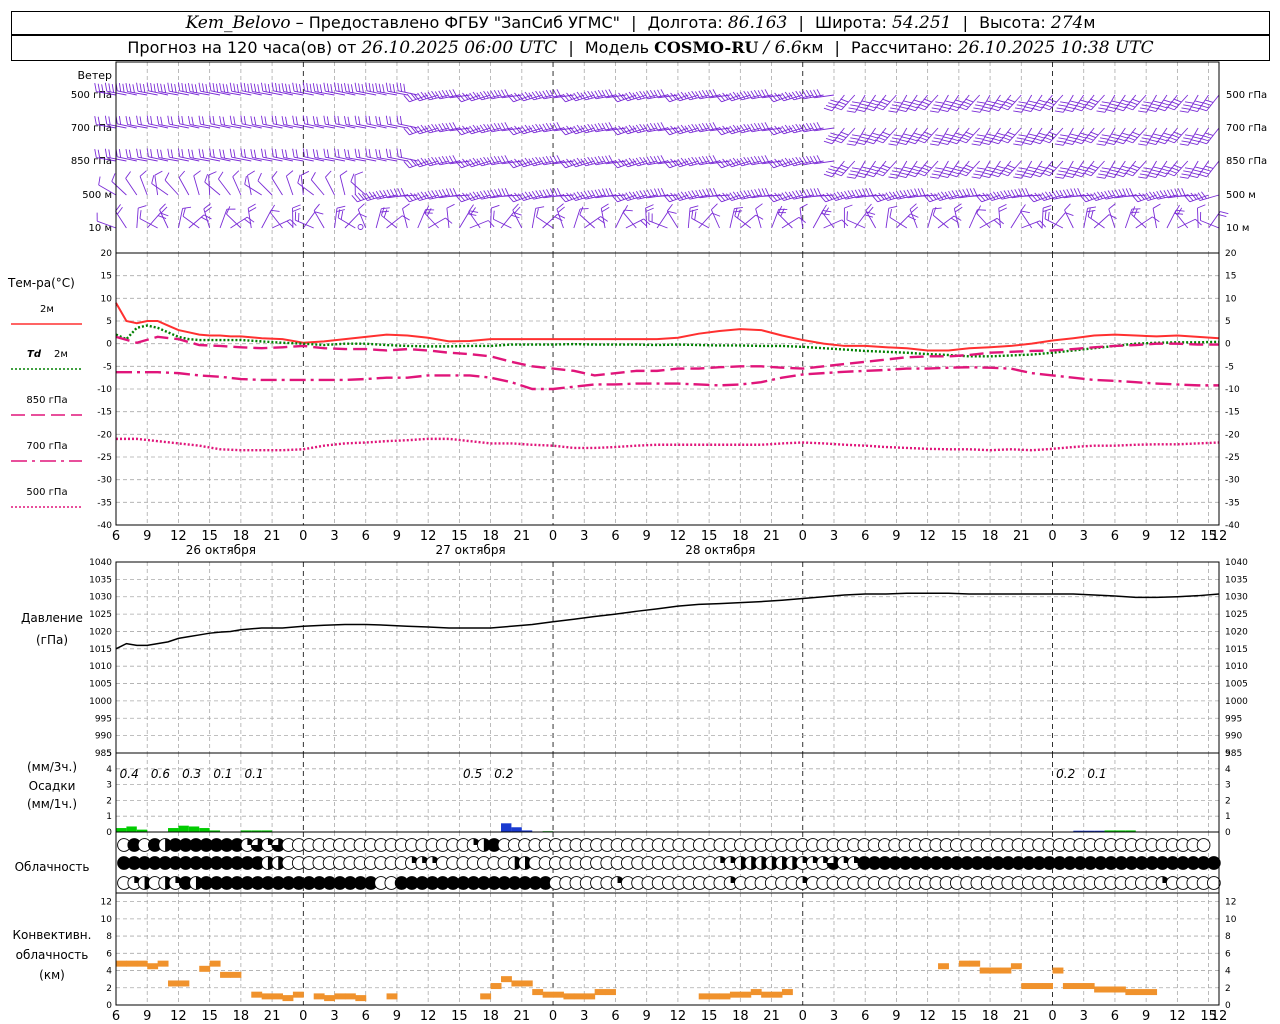 The image size is (1280, 1024). What do you see at coordinates (131, 829) in the screenshot?
I see `precip-bar` at bounding box center [131, 829].